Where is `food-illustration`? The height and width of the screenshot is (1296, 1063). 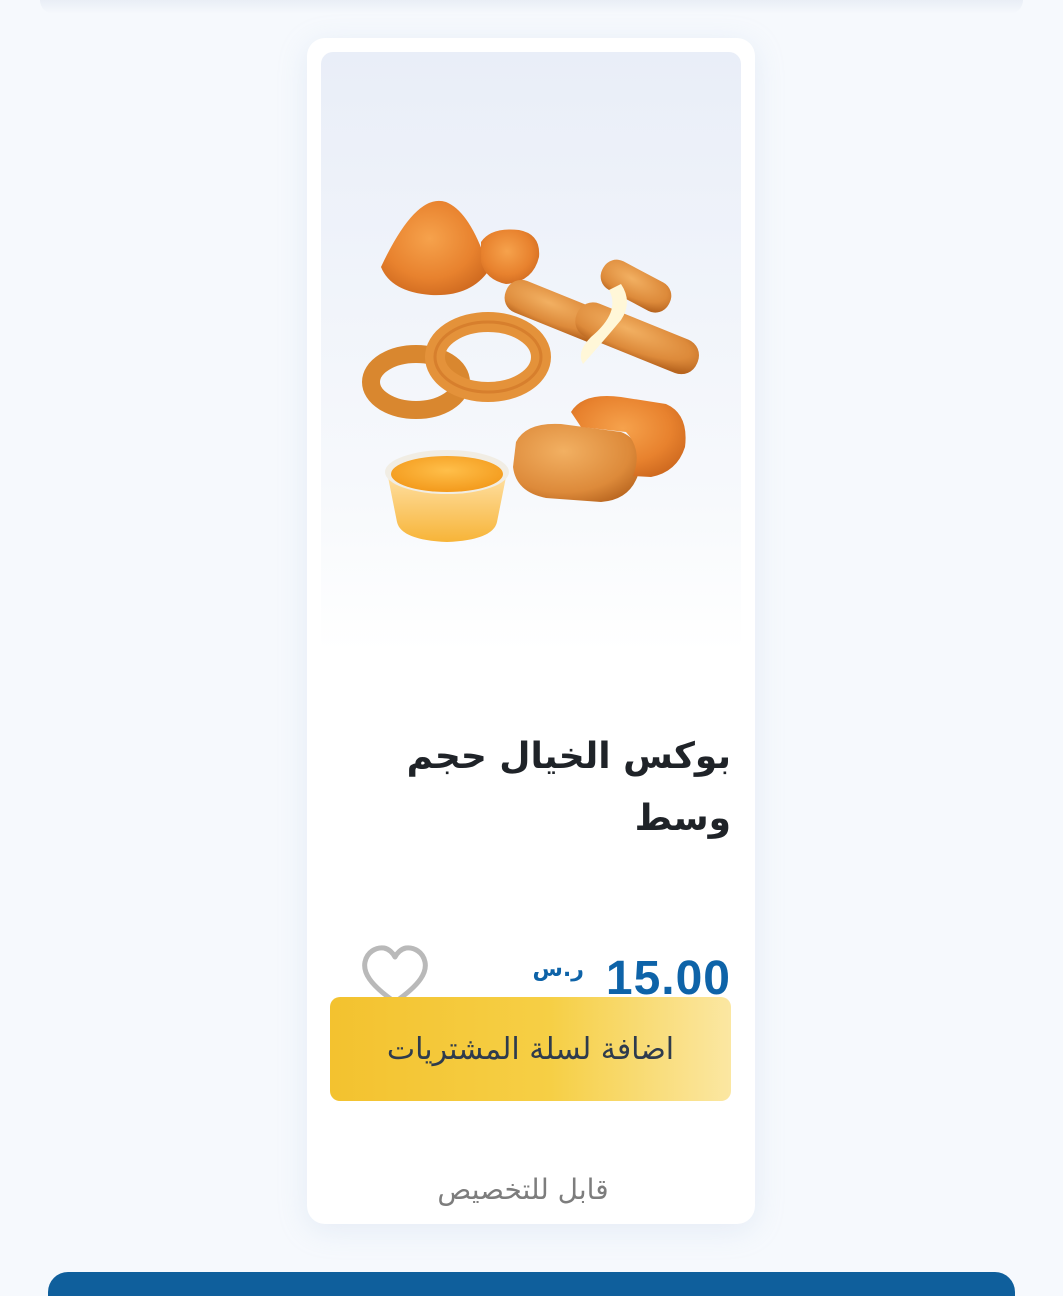 food-illustration is located at coordinates (530, 371).